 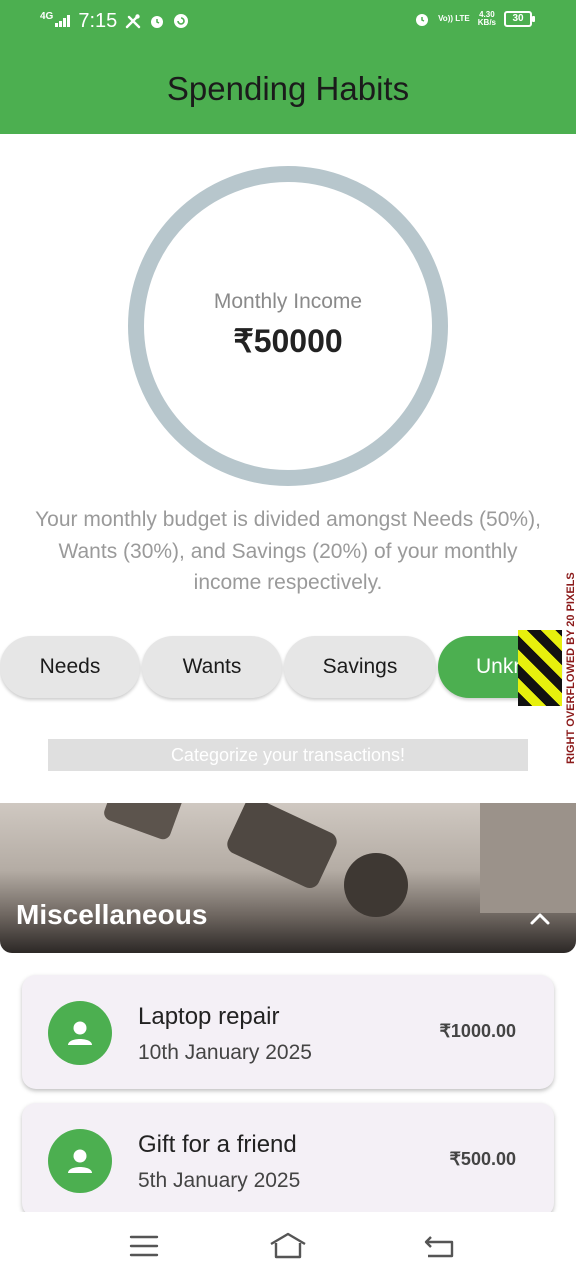 I want to click on menu-icon, so click(x=144, y=1246).